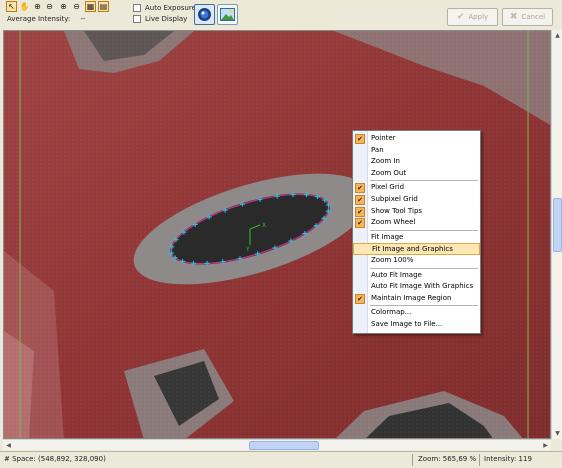 This screenshot has width=562, height=468. I want to click on average-intensity: Average Intensity: --, so click(46, 19).